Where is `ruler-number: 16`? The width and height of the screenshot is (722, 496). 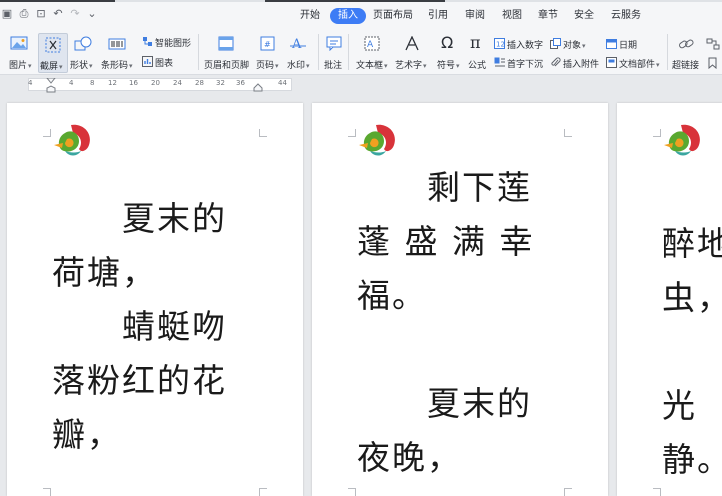 ruler-number: 16 is located at coordinates (133, 83).